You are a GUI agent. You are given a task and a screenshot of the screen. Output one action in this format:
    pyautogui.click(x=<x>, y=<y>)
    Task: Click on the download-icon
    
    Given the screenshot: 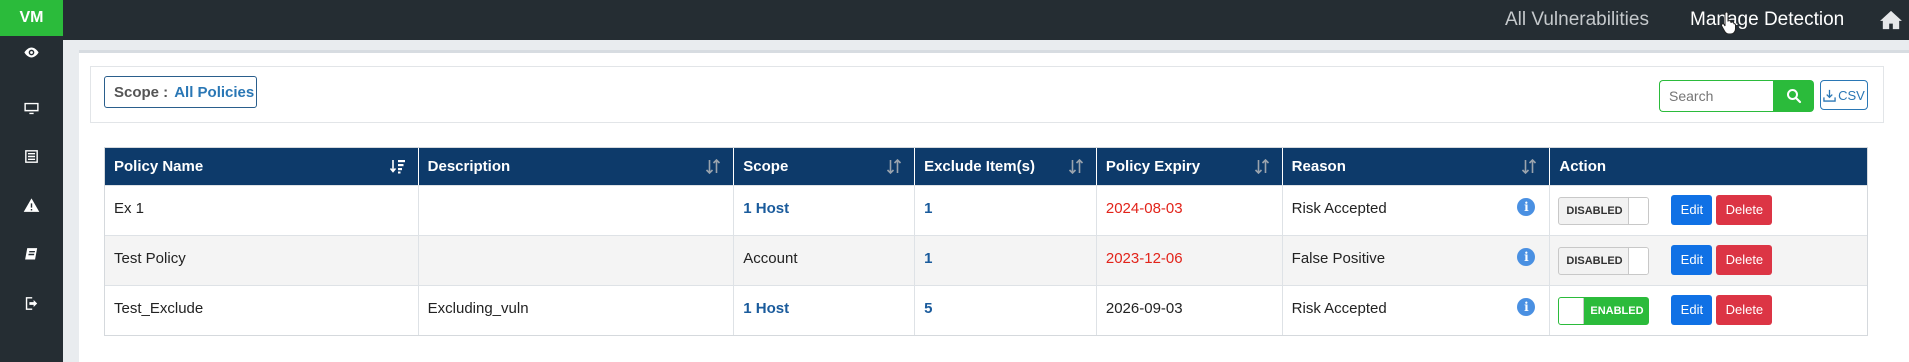 What is the action you would take?
    pyautogui.click(x=1829, y=95)
    